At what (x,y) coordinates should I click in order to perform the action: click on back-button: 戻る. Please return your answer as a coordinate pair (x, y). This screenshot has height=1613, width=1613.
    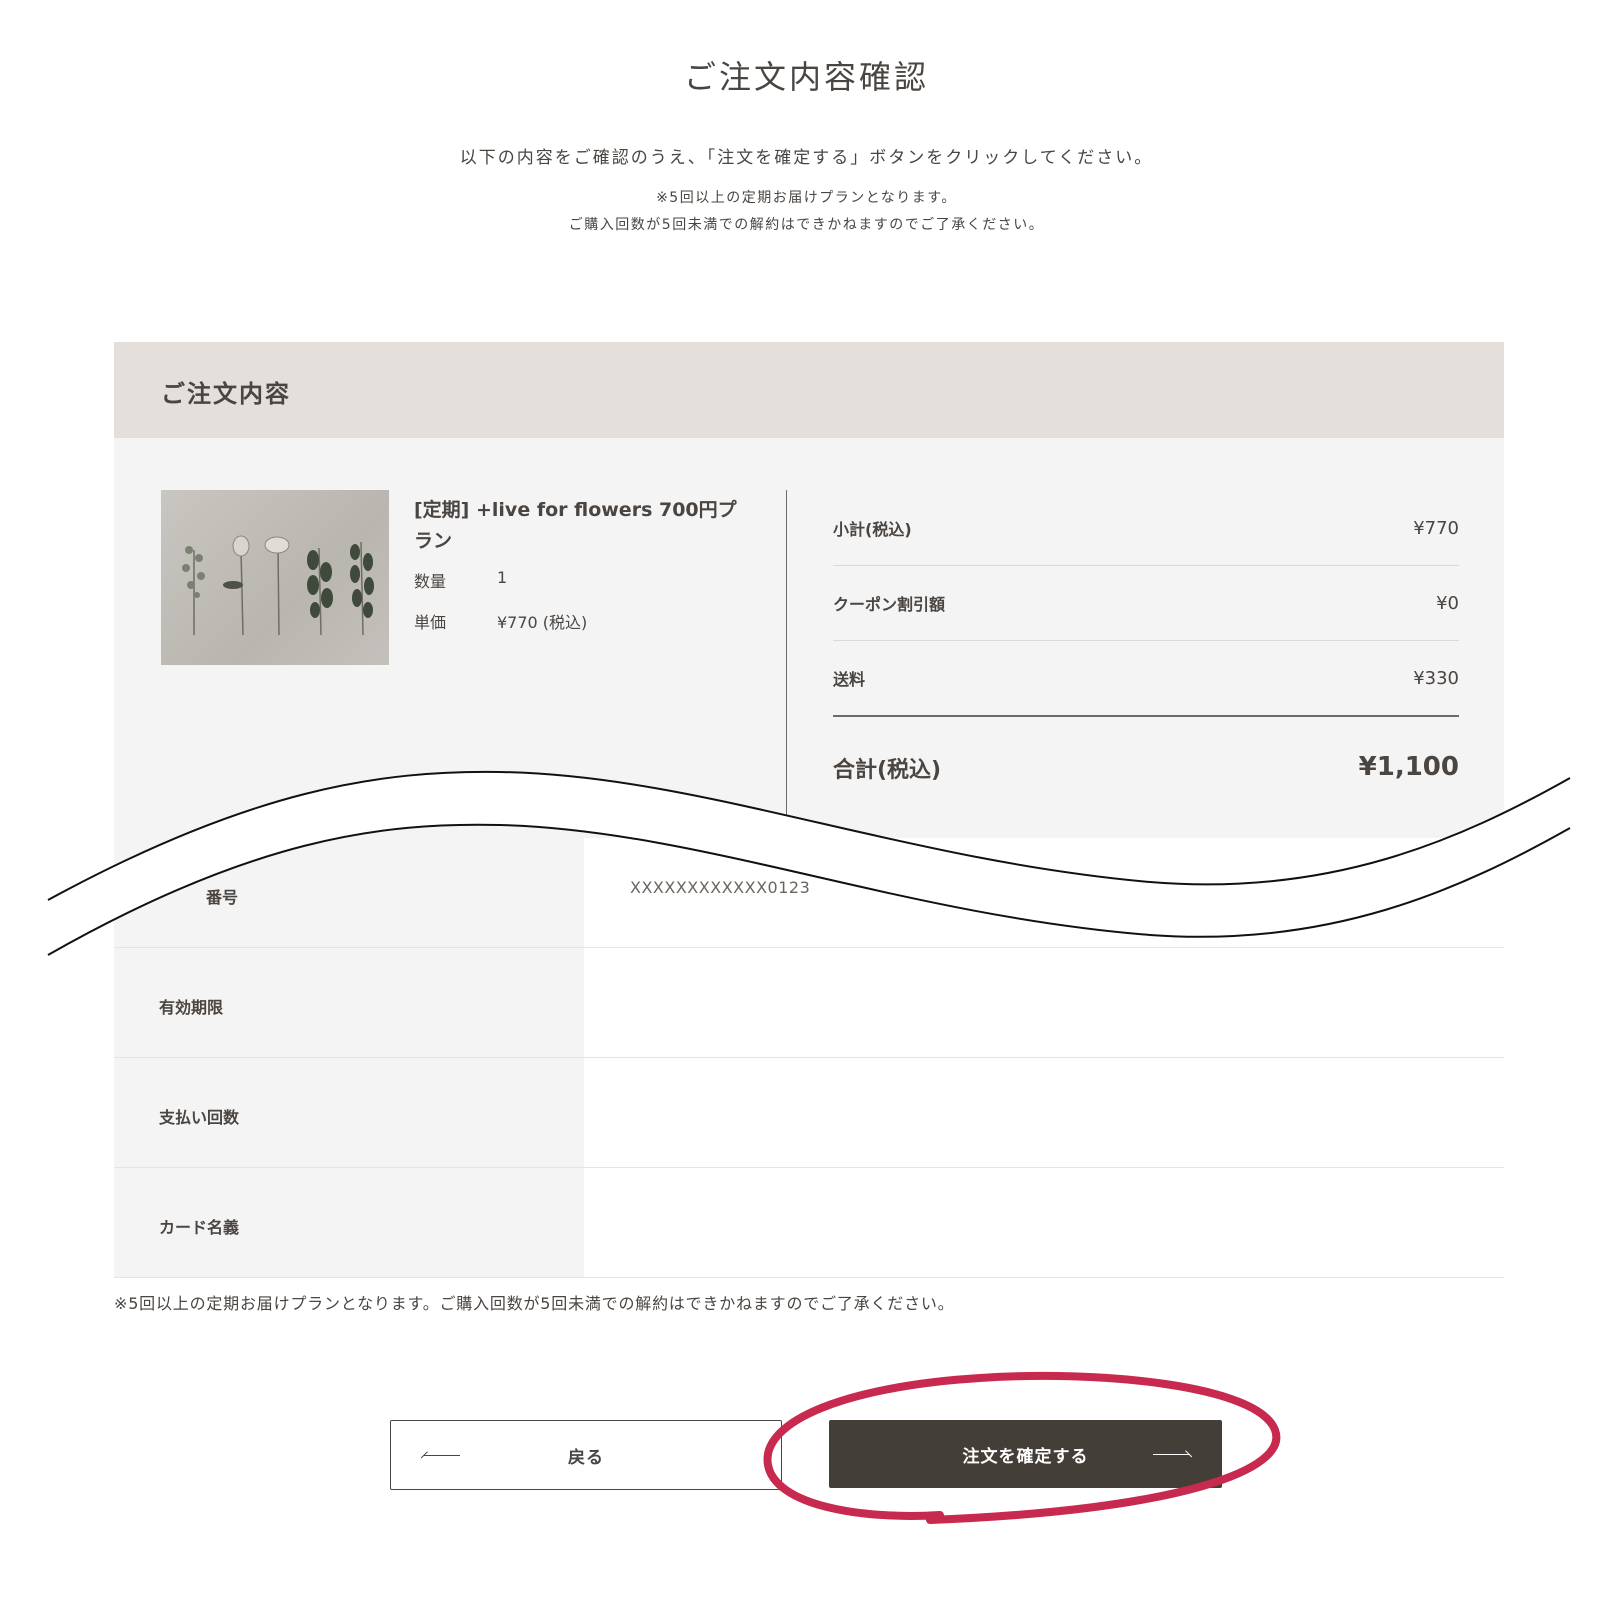
    Looking at the image, I should click on (586, 1455).